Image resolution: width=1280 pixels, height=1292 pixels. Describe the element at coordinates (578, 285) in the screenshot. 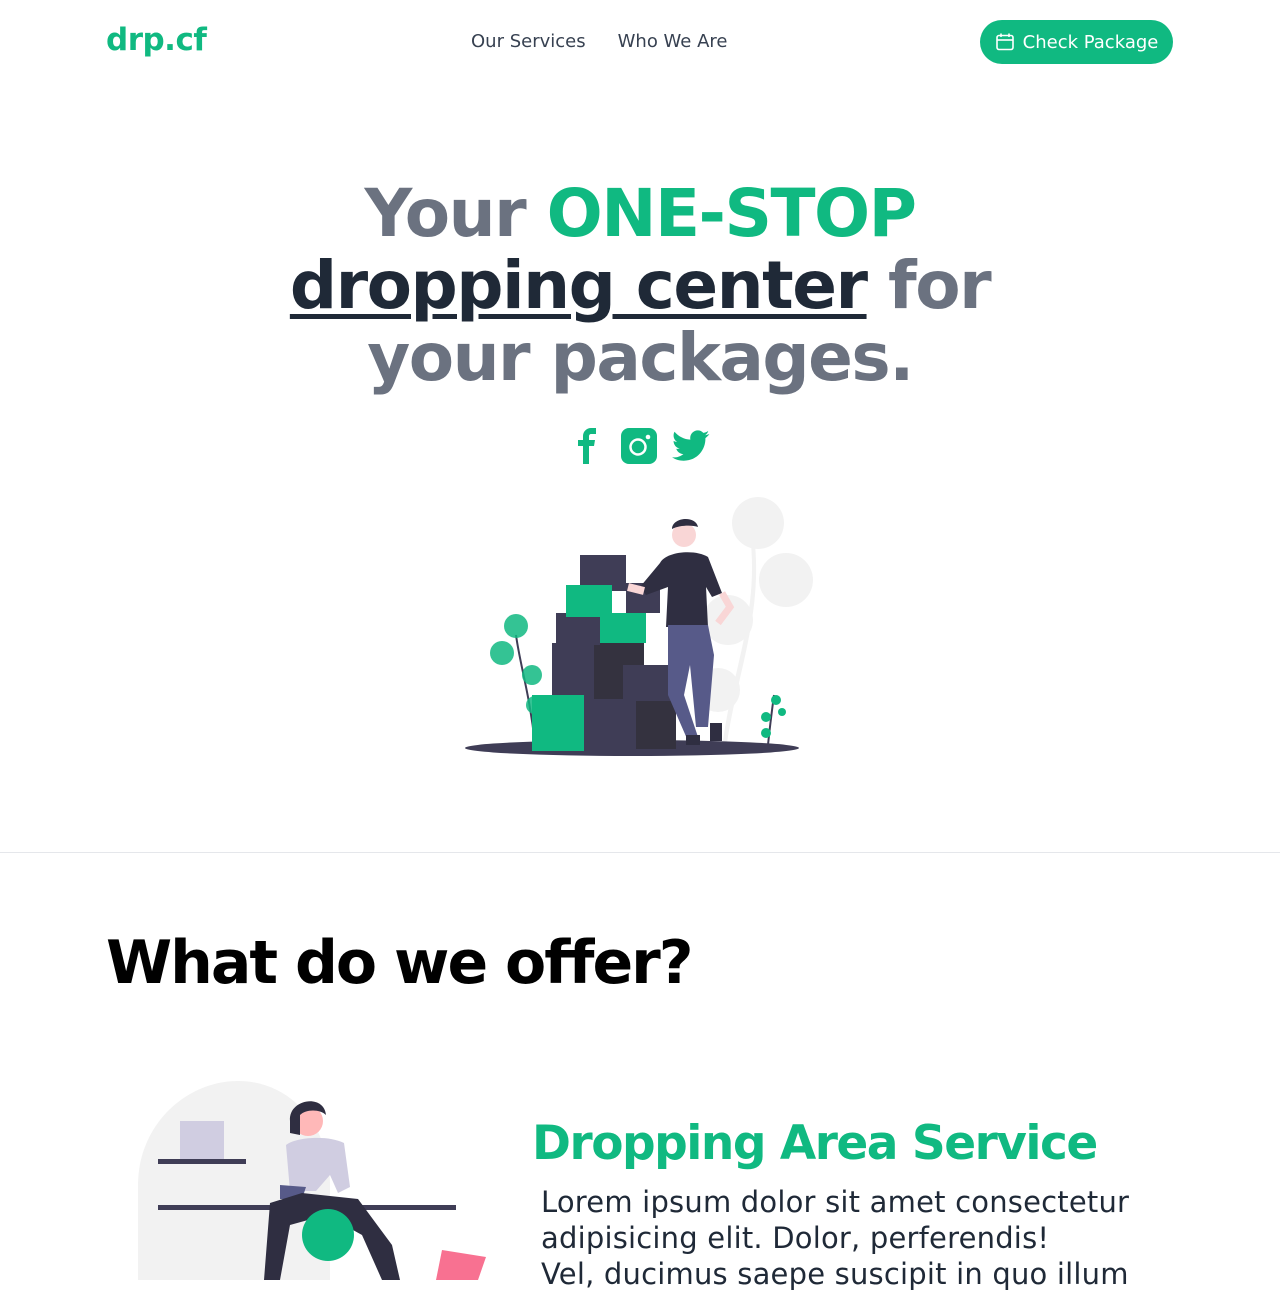

I see `hero-title-underlined: dropping center` at that location.